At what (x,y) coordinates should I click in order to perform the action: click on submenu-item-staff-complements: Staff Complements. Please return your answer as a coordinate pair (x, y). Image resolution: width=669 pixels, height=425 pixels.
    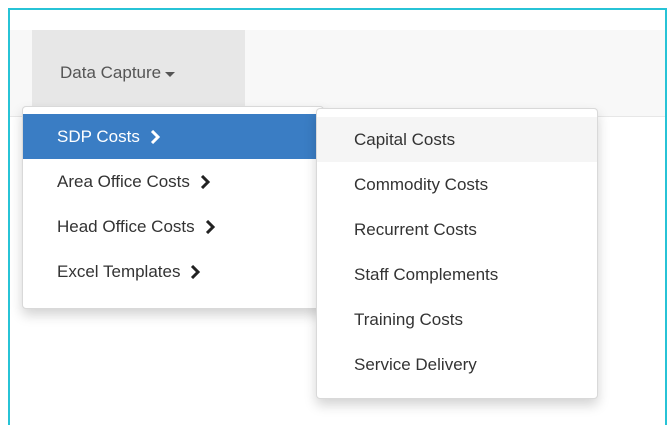
    Looking at the image, I should click on (457, 274).